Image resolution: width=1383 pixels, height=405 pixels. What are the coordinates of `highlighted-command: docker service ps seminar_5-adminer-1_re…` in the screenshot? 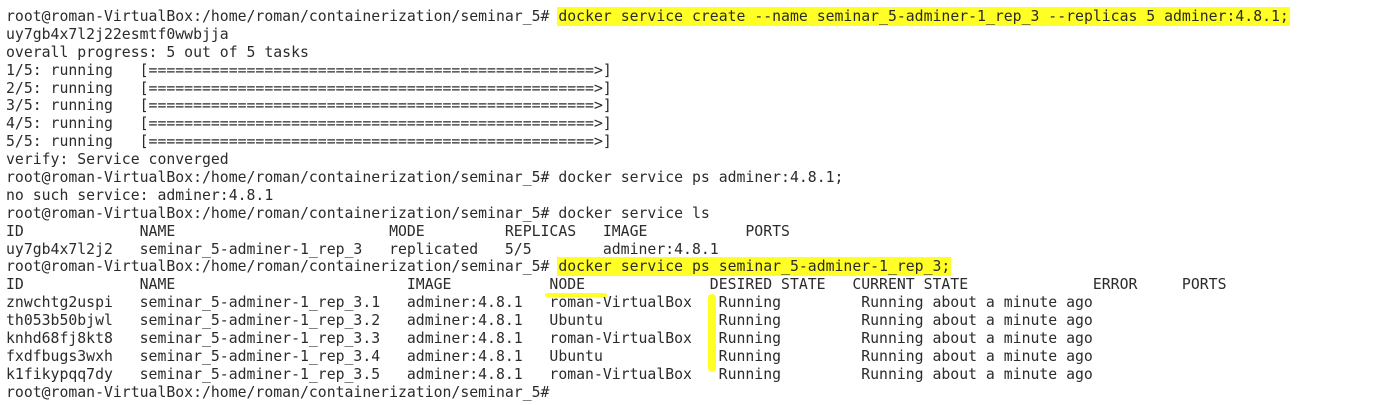 It's located at (754, 267).